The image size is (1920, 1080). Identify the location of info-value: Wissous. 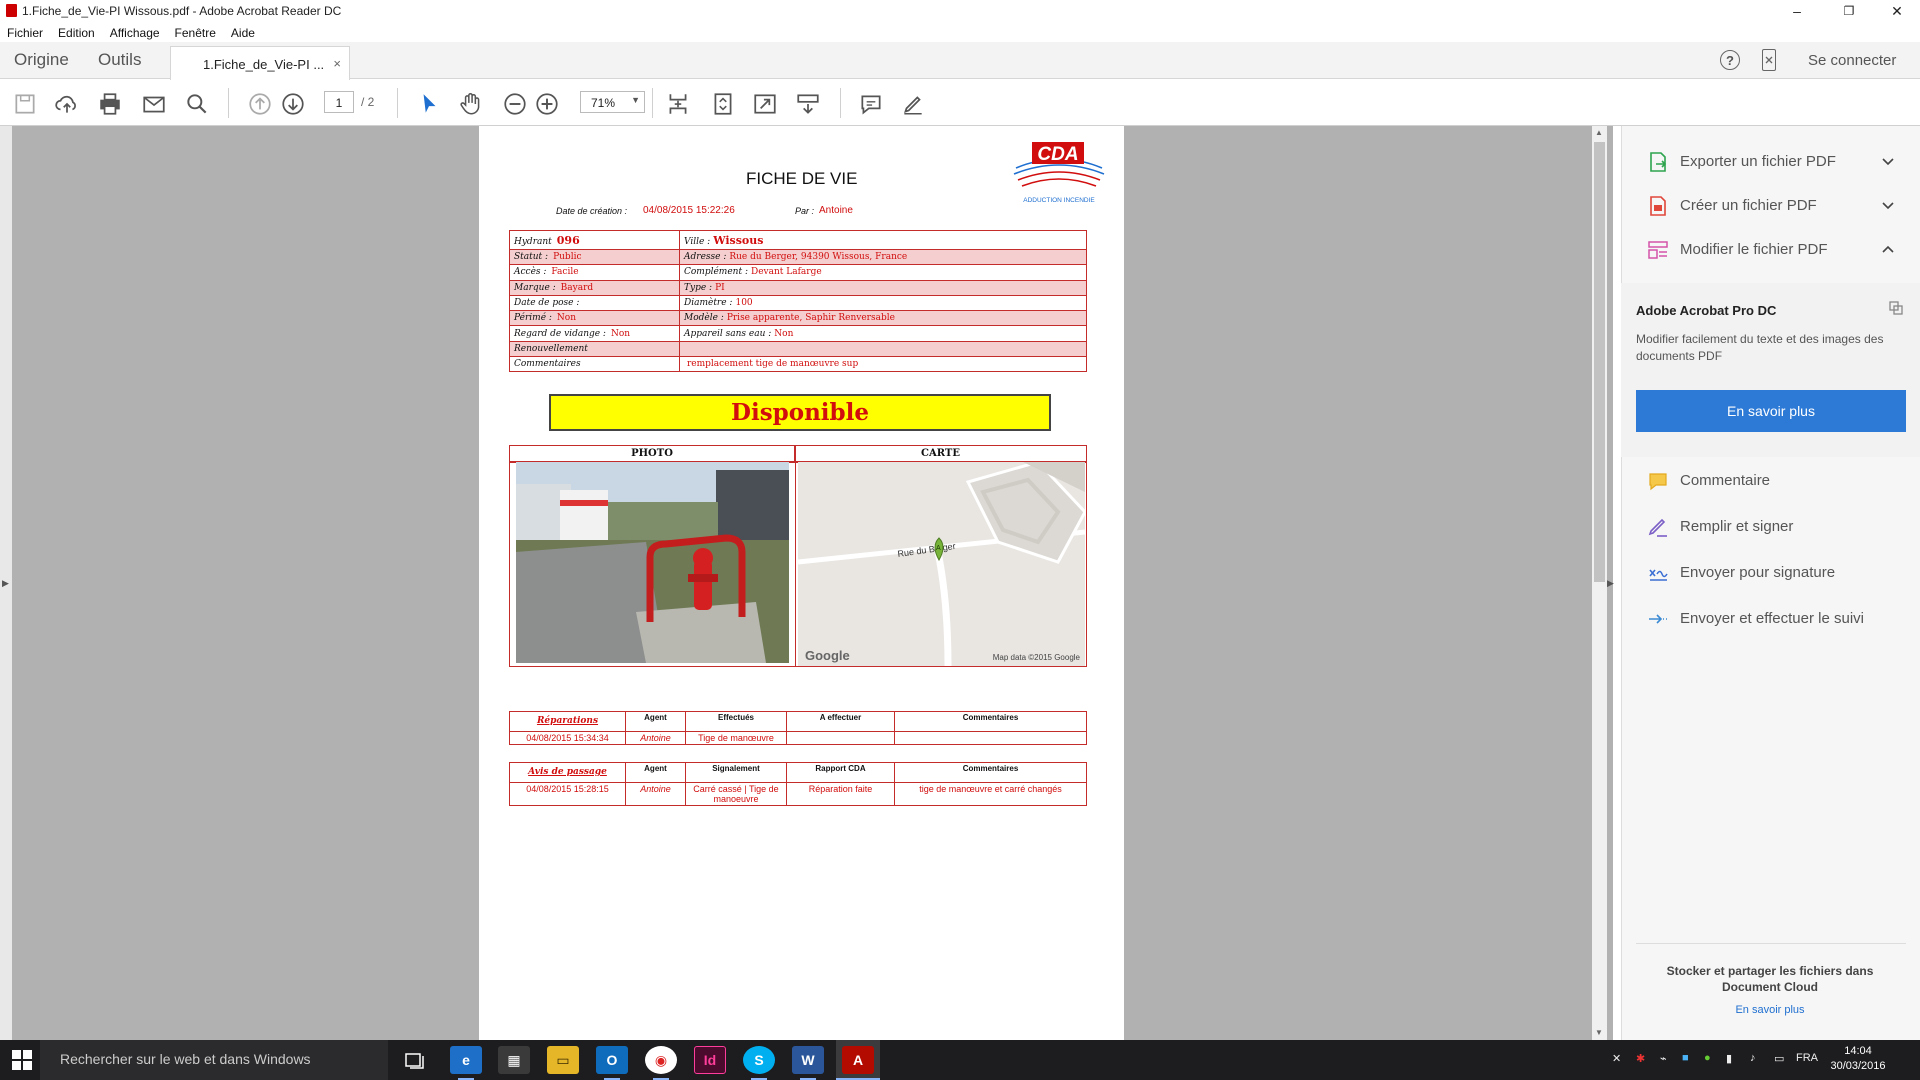
(738, 240).